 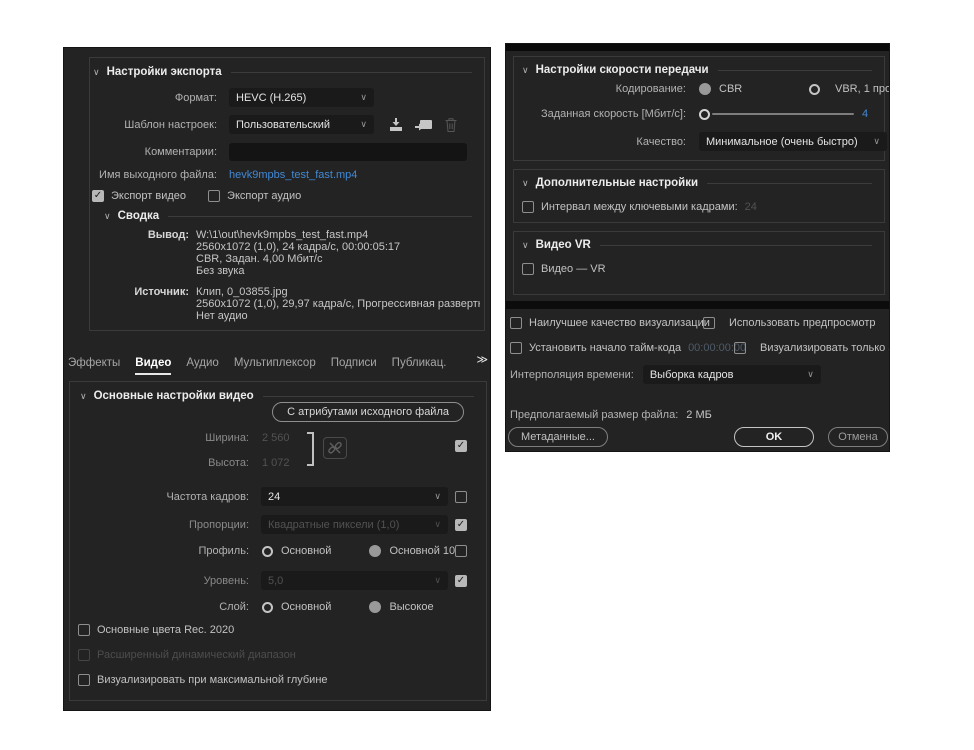 What do you see at coordinates (697, 305) in the screenshot?
I see `footer-separator` at bounding box center [697, 305].